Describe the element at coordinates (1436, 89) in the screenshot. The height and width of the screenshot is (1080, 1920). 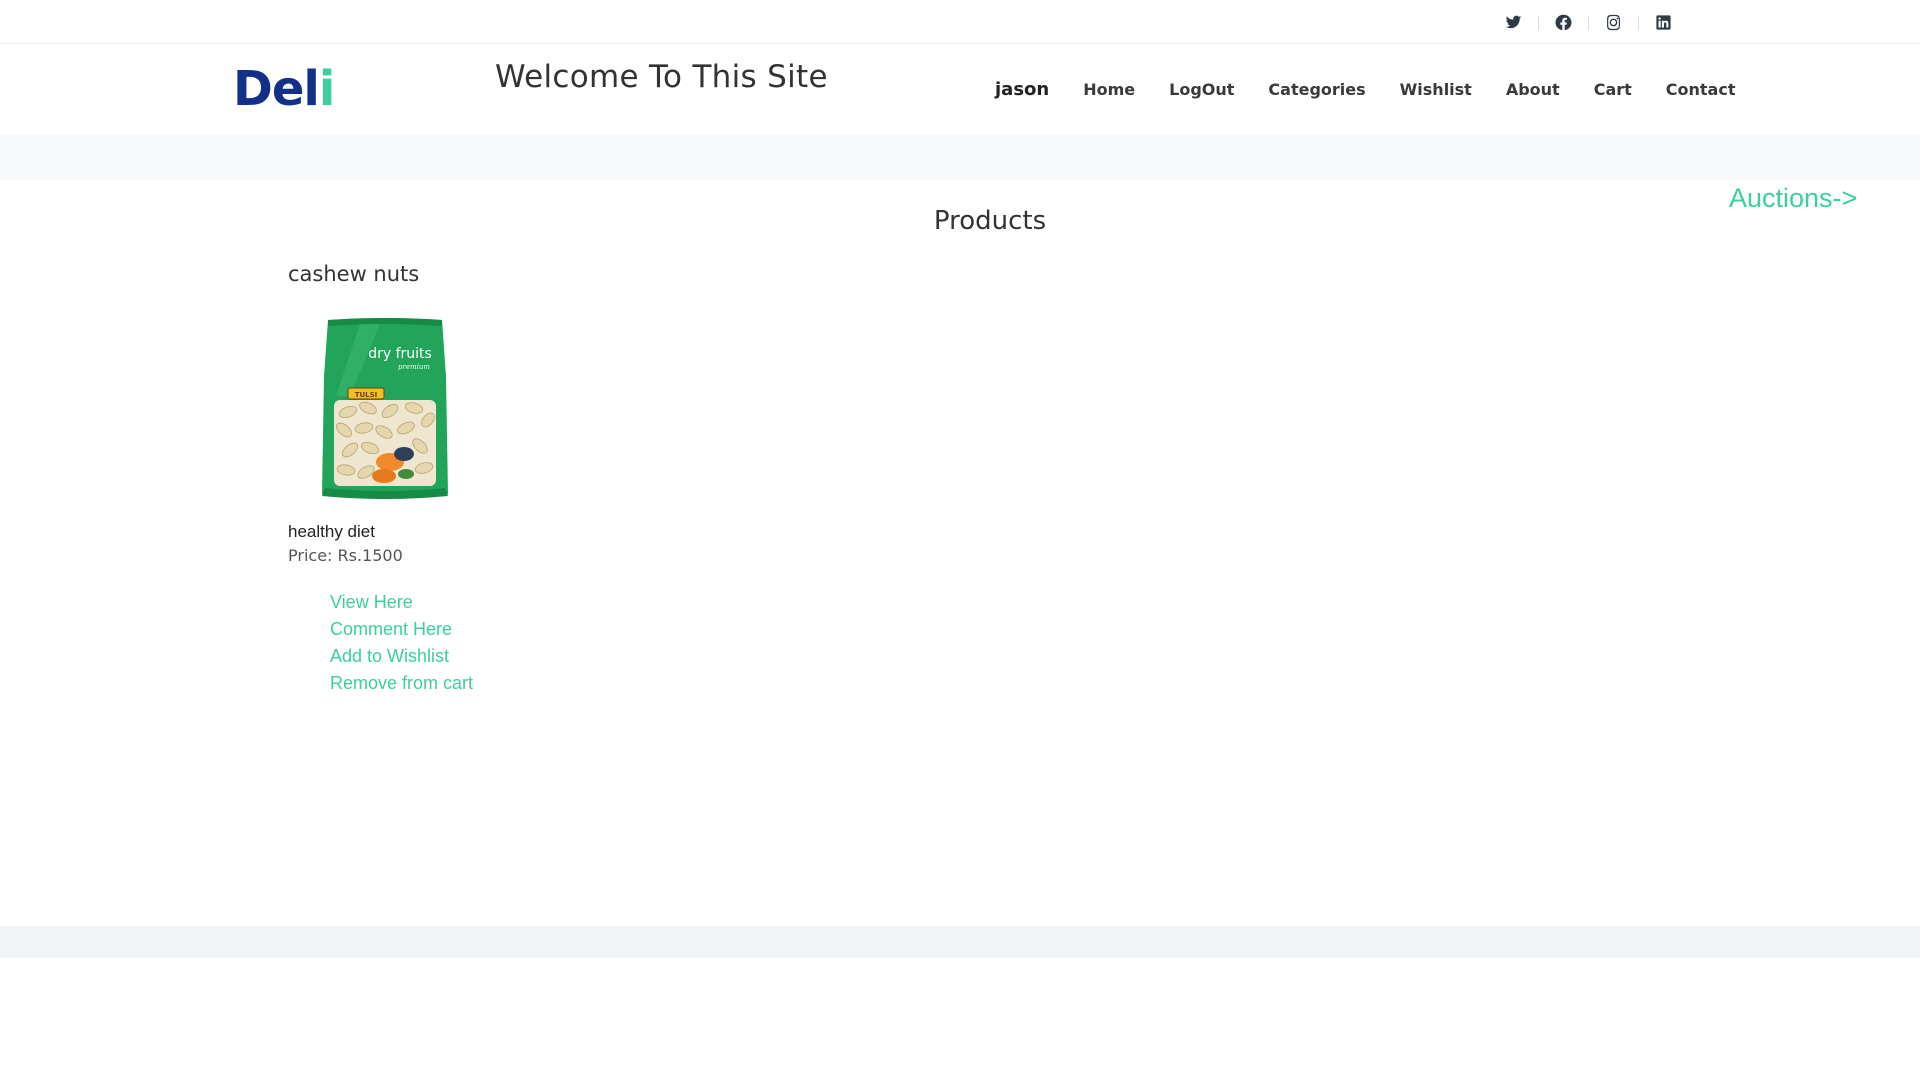
I see `nav-wishlist: Wishlist` at that location.